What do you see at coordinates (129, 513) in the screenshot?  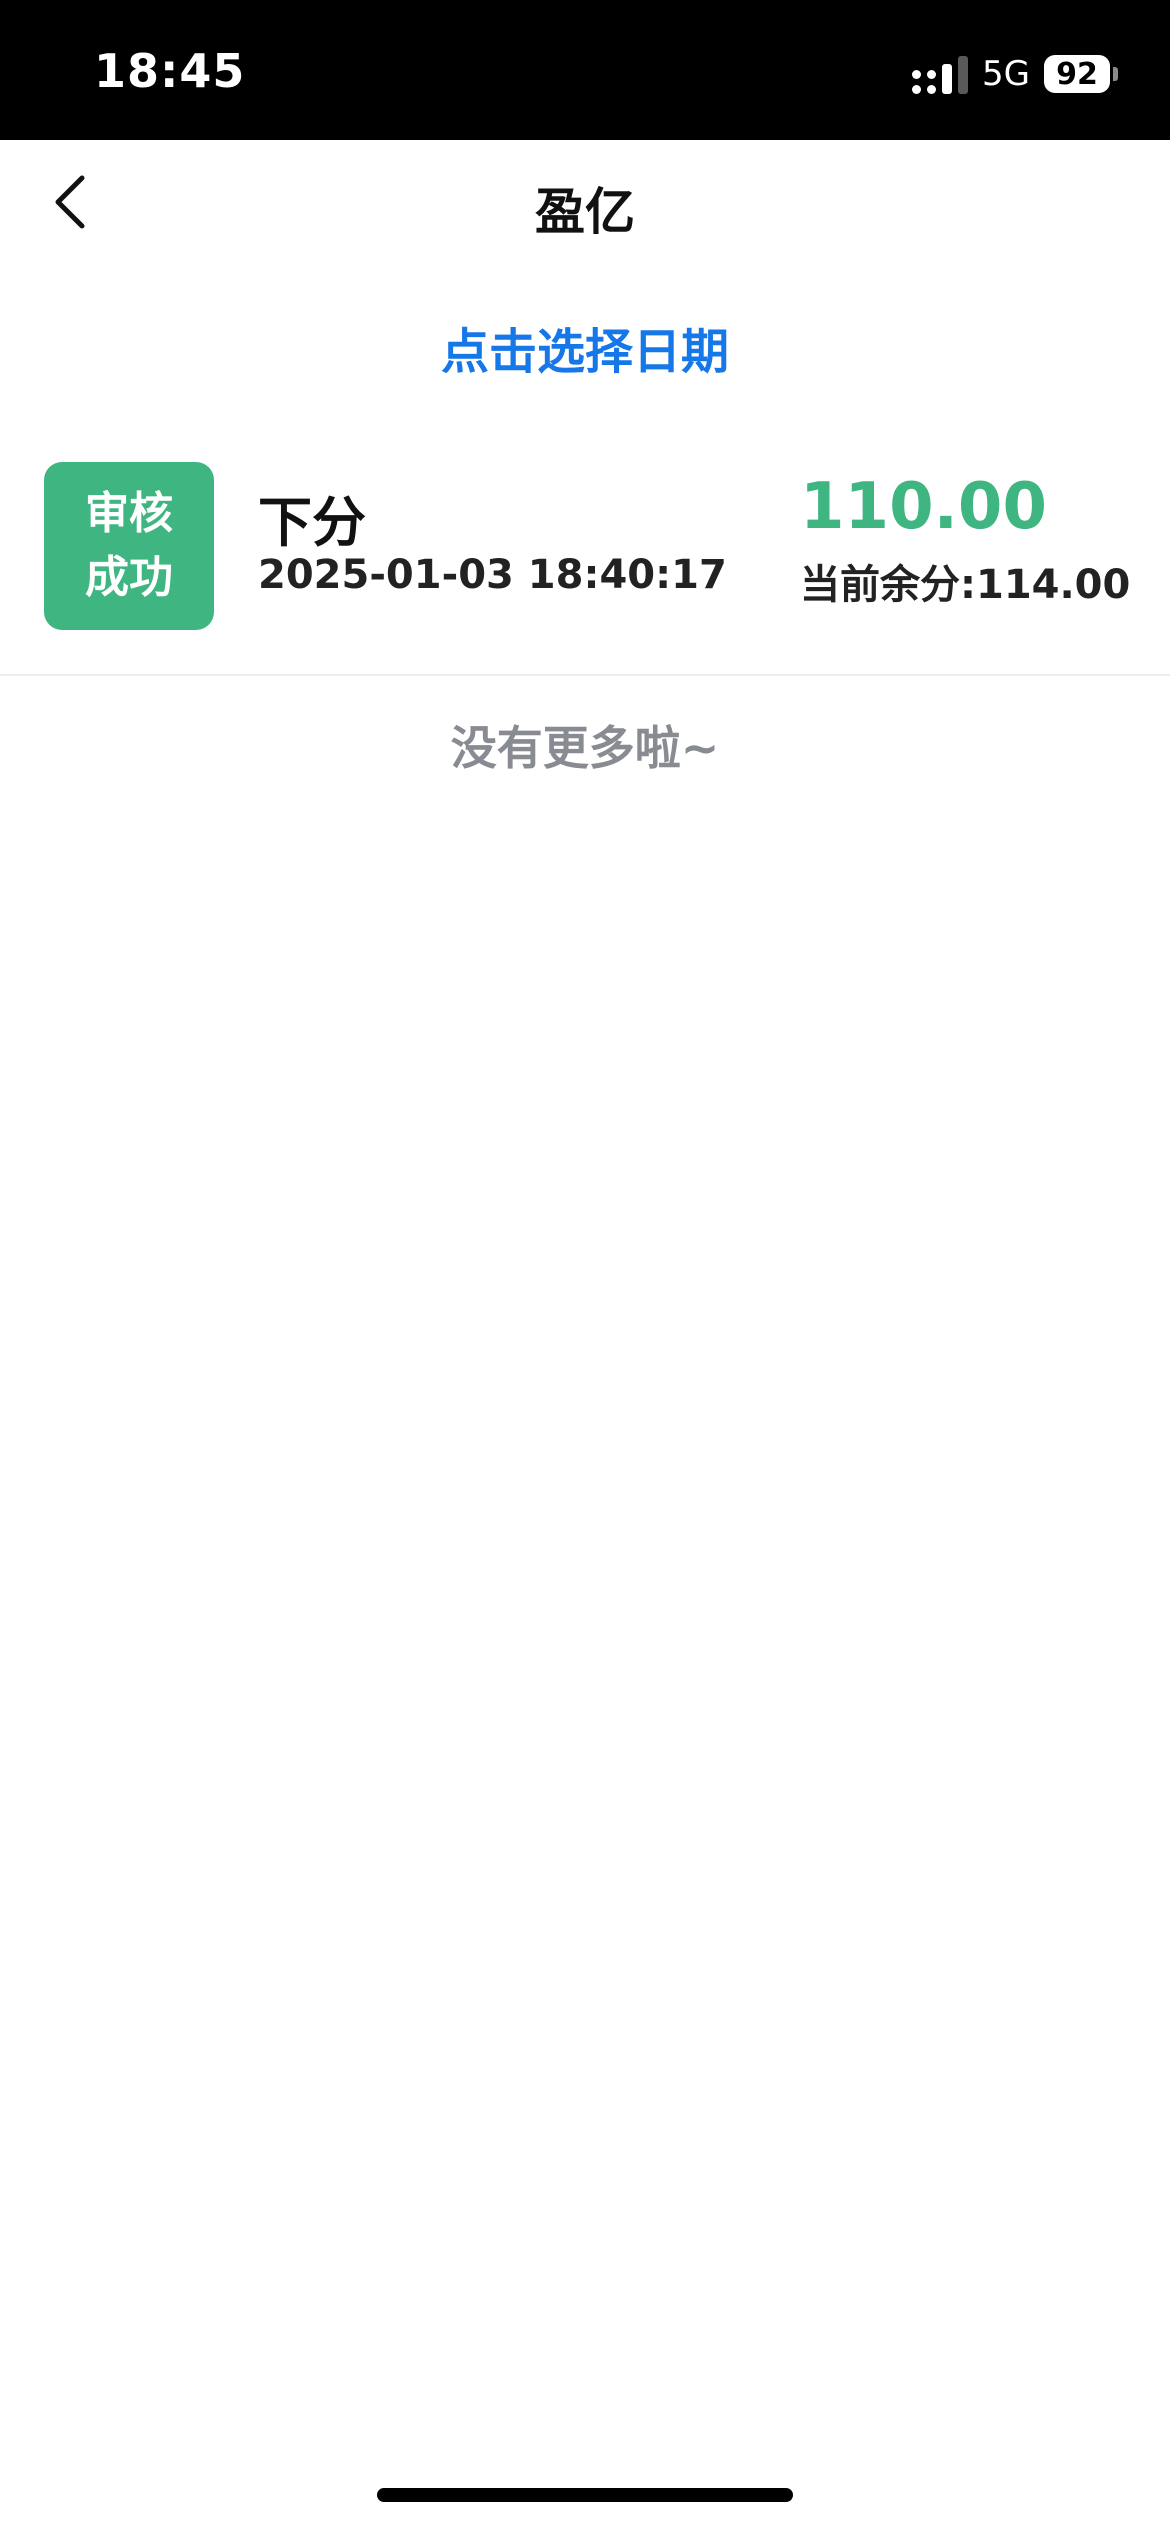 I see `status-badge-line1: 审核` at bounding box center [129, 513].